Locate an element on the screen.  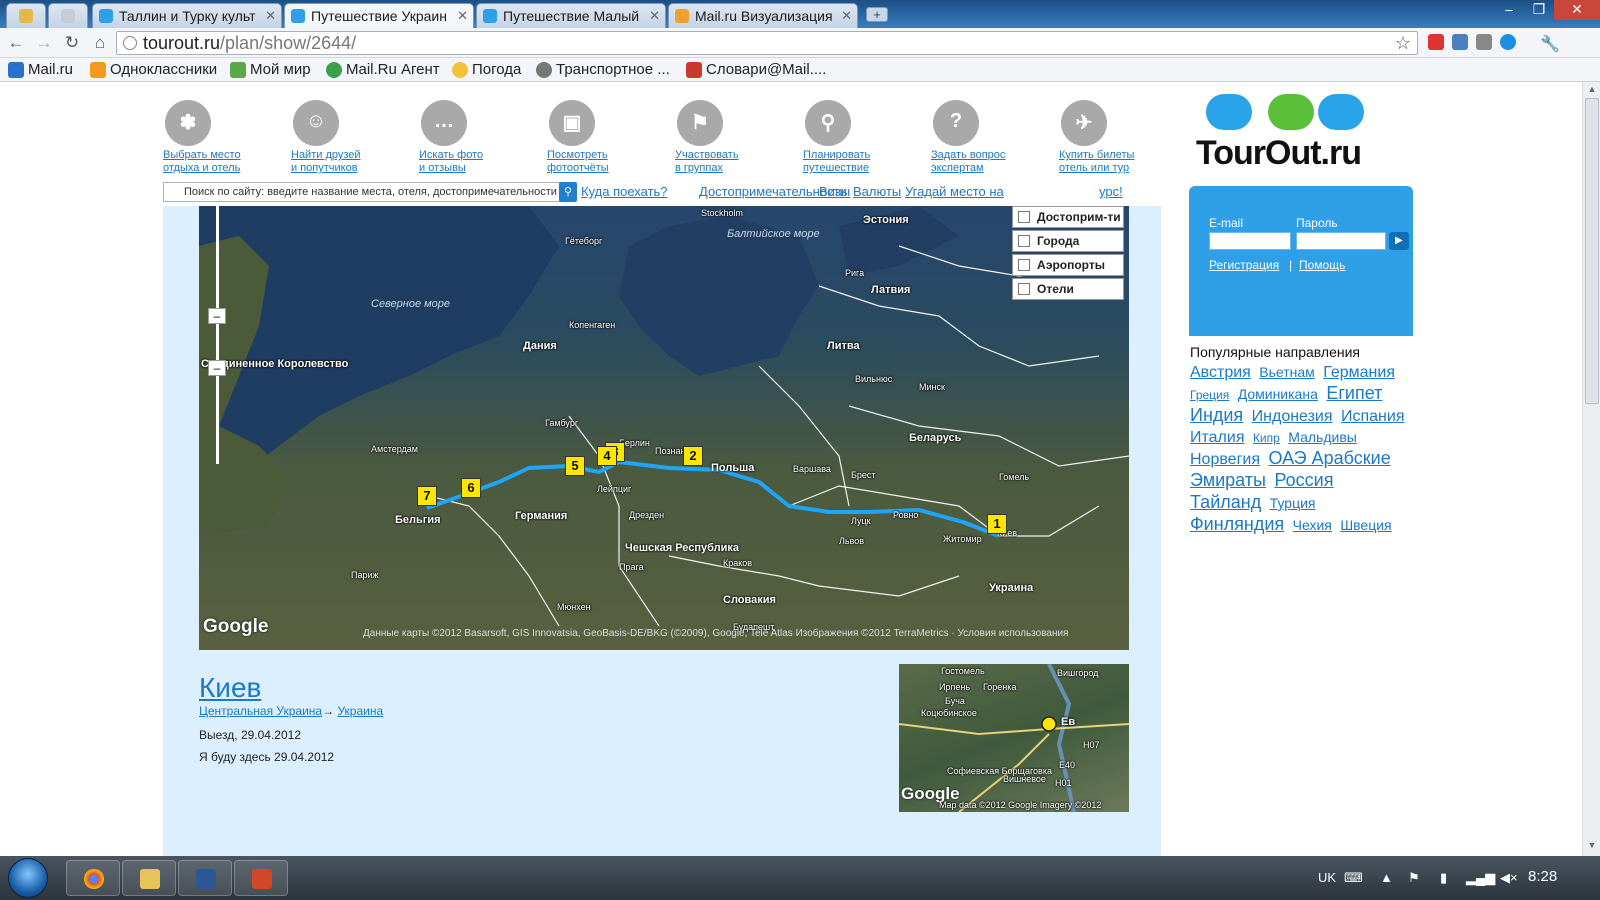
volume-icon: ◀× is located at coordinates (1509, 878).